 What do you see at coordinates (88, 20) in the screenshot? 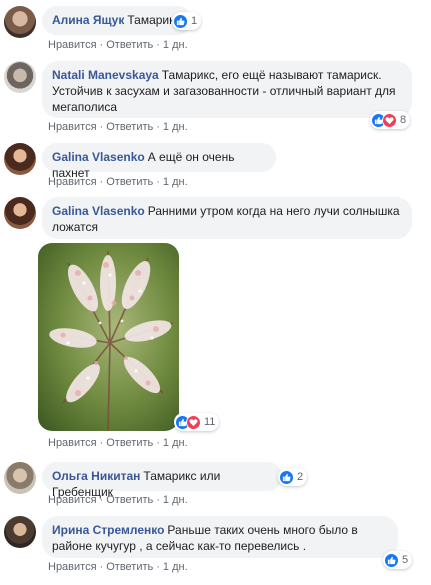
I see `comment-author: Алина Ящук` at bounding box center [88, 20].